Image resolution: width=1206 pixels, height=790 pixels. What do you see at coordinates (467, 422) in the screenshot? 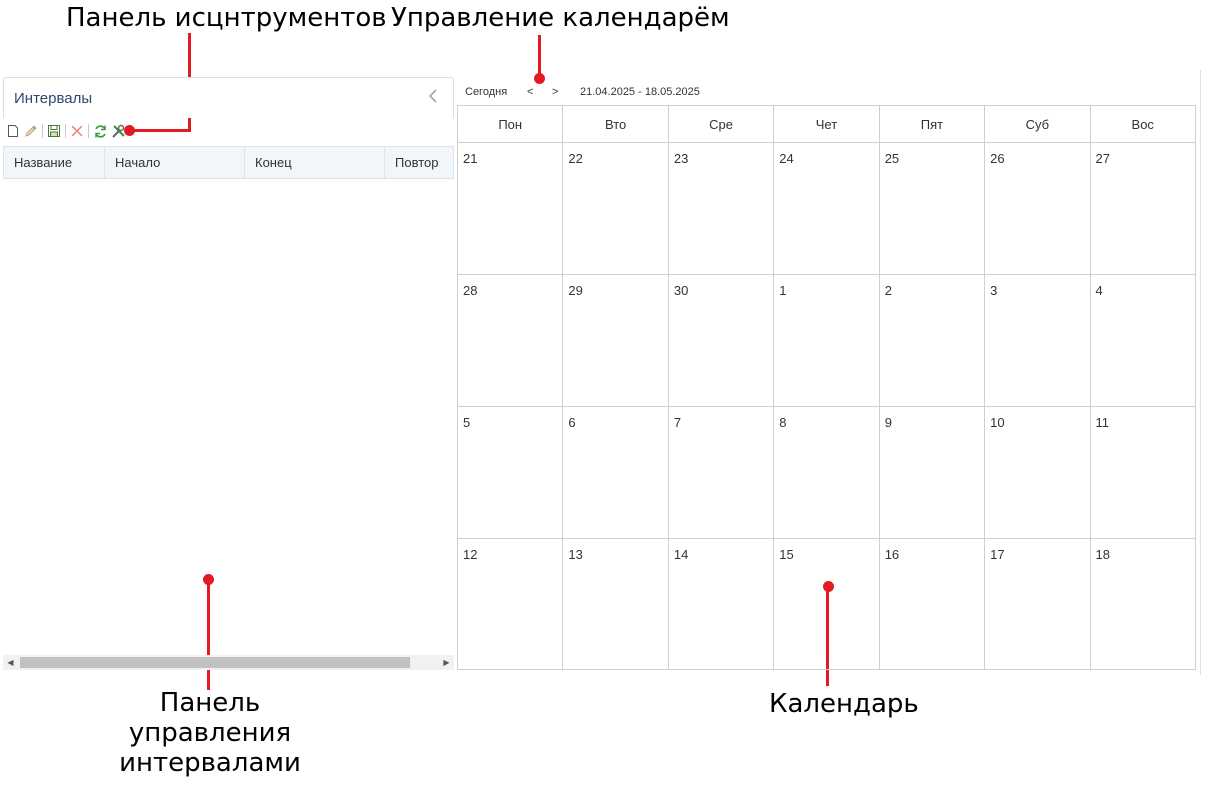
I see `day-number: 5` at bounding box center [467, 422].